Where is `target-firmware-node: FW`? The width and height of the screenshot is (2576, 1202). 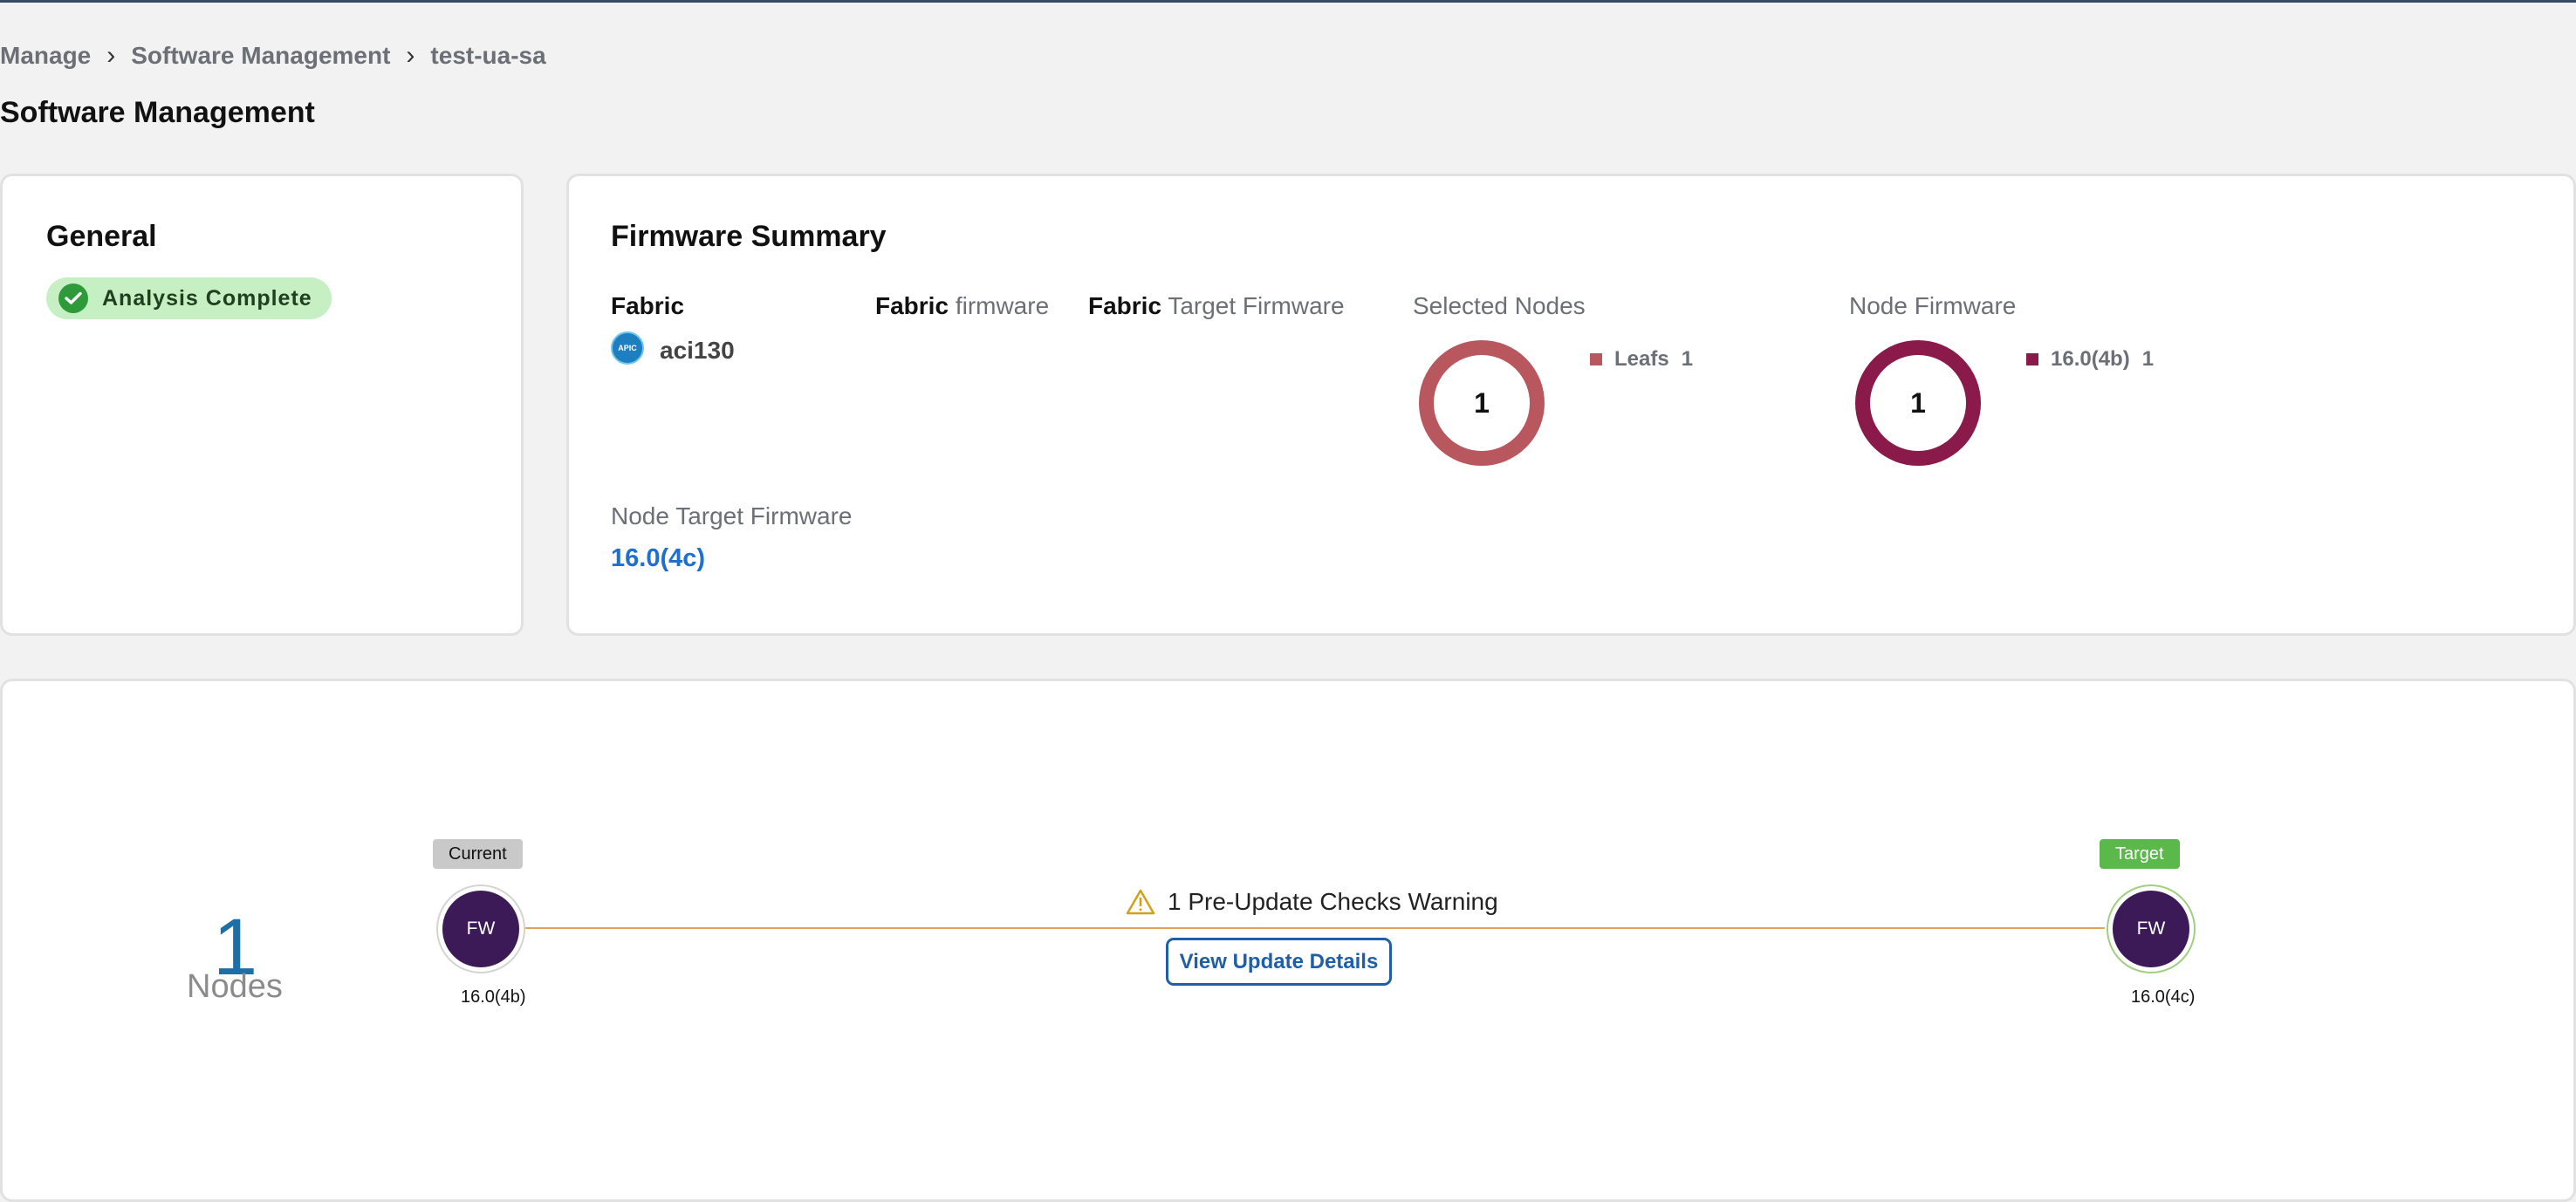 target-firmware-node: FW is located at coordinates (2151, 929).